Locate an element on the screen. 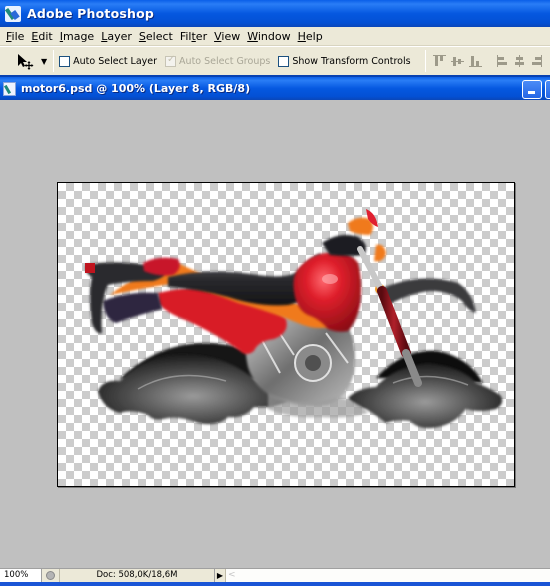  align-top-edges-icon is located at coordinates (440, 61).